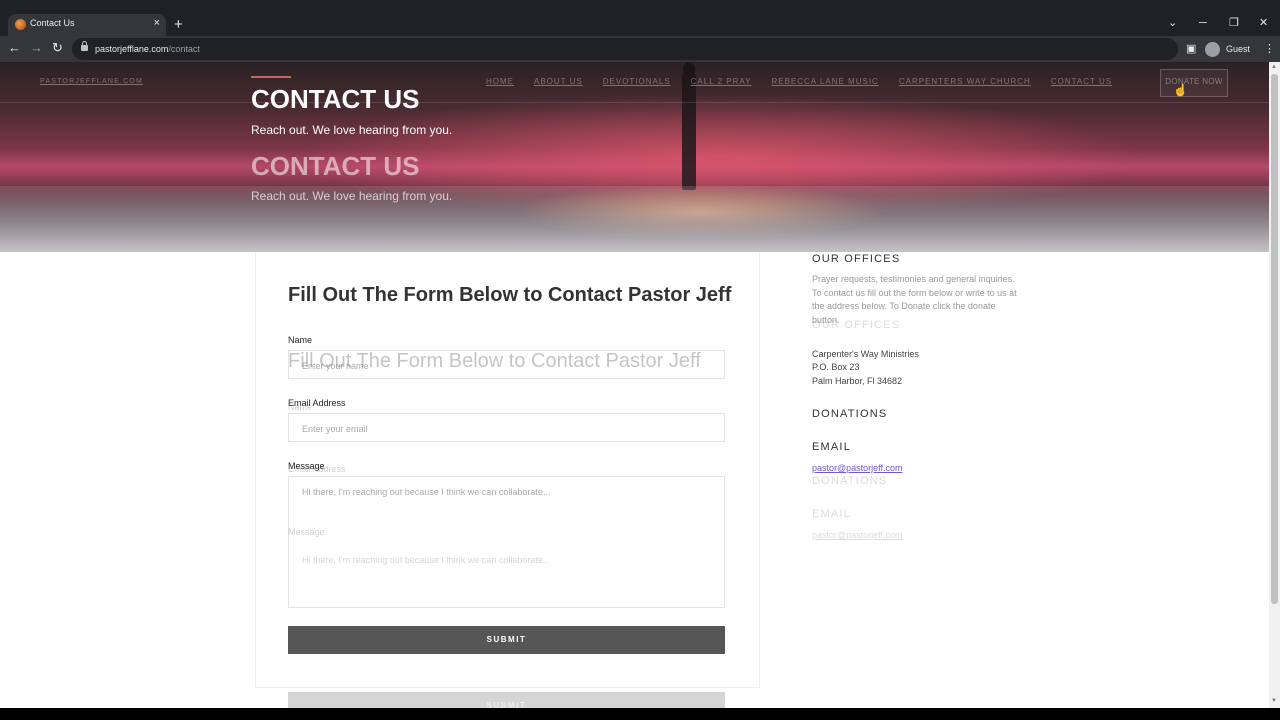 The image size is (1280, 720). Describe the element at coordinates (84, 47) in the screenshot. I see `lock-icon` at that location.